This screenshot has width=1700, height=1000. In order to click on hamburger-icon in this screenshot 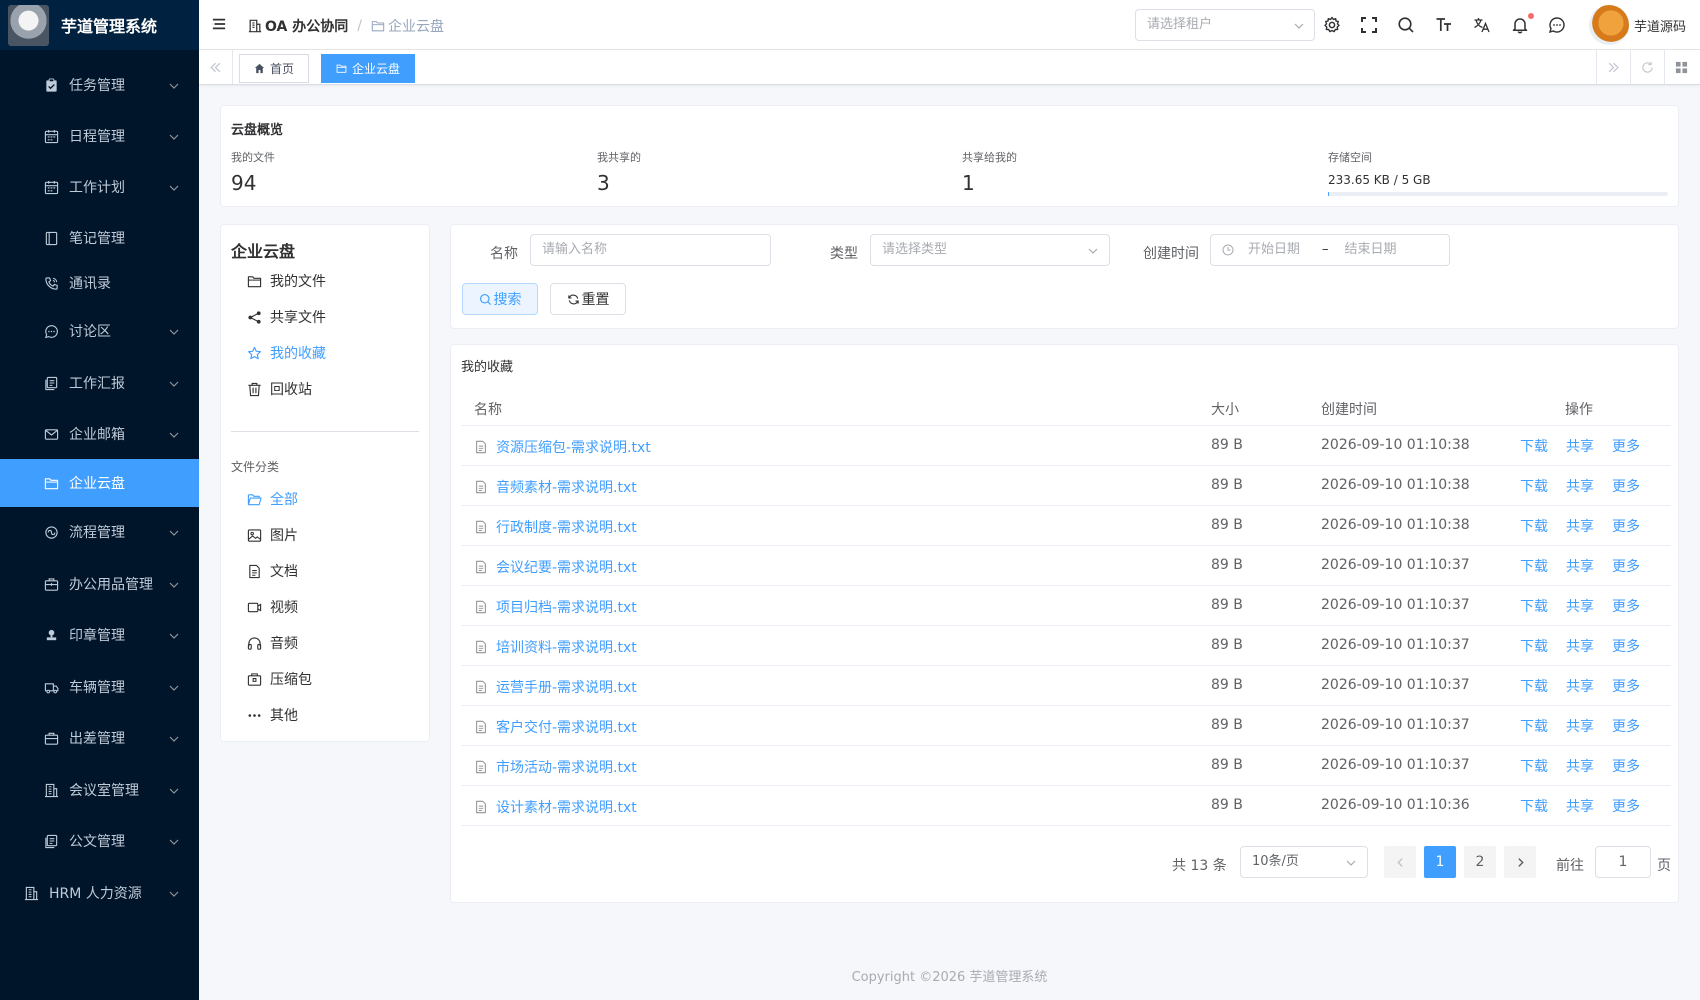, I will do `click(219, 24)`.